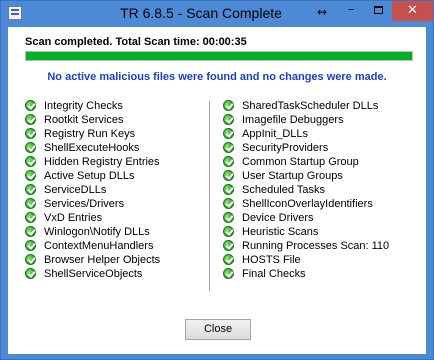  What do you see at coordinates (93, 274) in the screenshot?
I see `check-label: ShellServiceObjects` at bounding box center [93, 274].